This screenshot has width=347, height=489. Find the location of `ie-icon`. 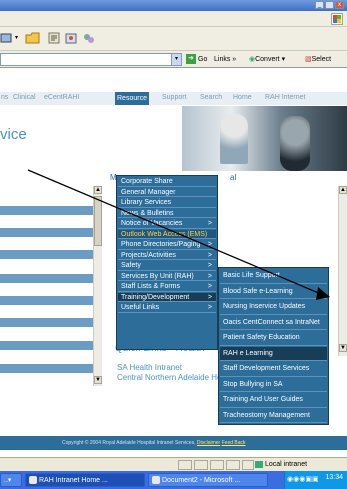

ie-icon is located at coordinates (33, 480).